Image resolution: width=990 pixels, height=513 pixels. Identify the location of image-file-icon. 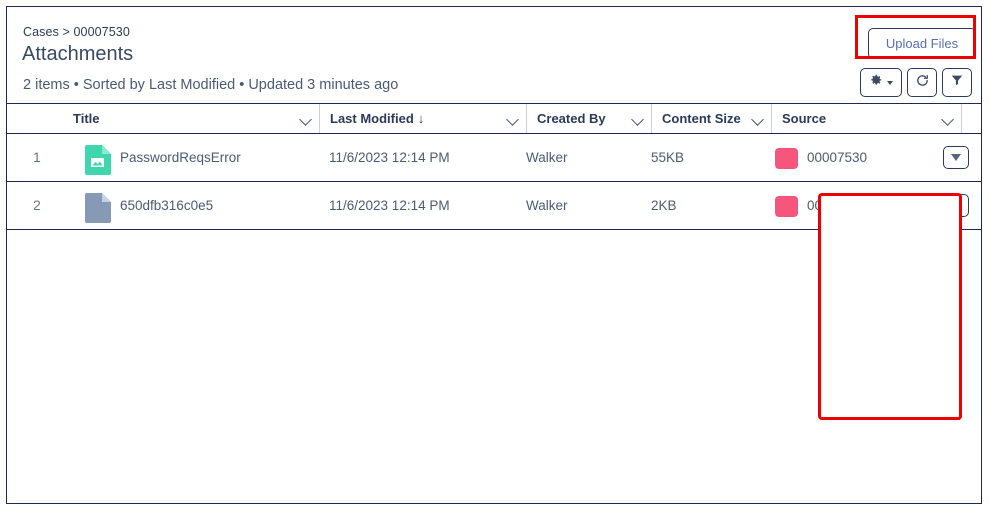
(98, 160).